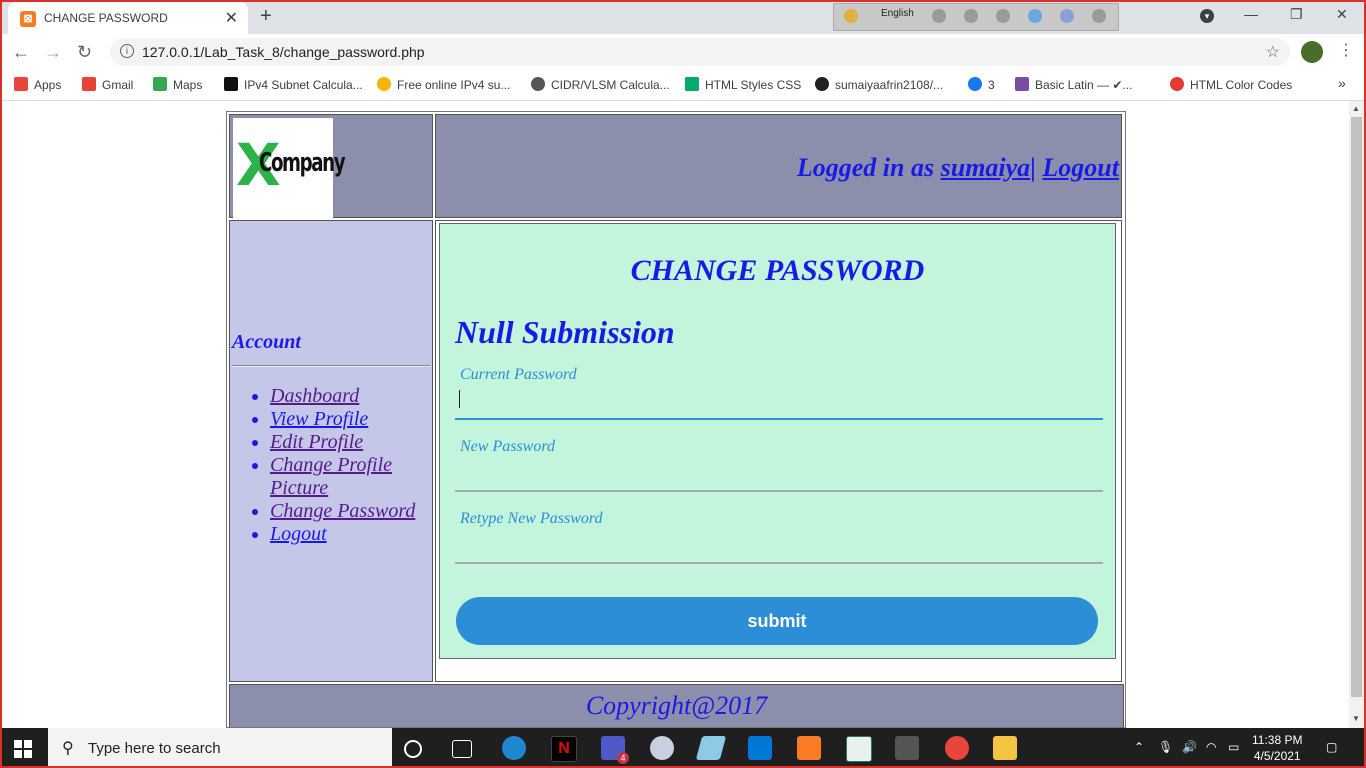 Image resolution: width=1366 pixels, height=768 pixels. I want to click on system-clock: 11:38 PM 4/5/2021, so click(1277, 748).